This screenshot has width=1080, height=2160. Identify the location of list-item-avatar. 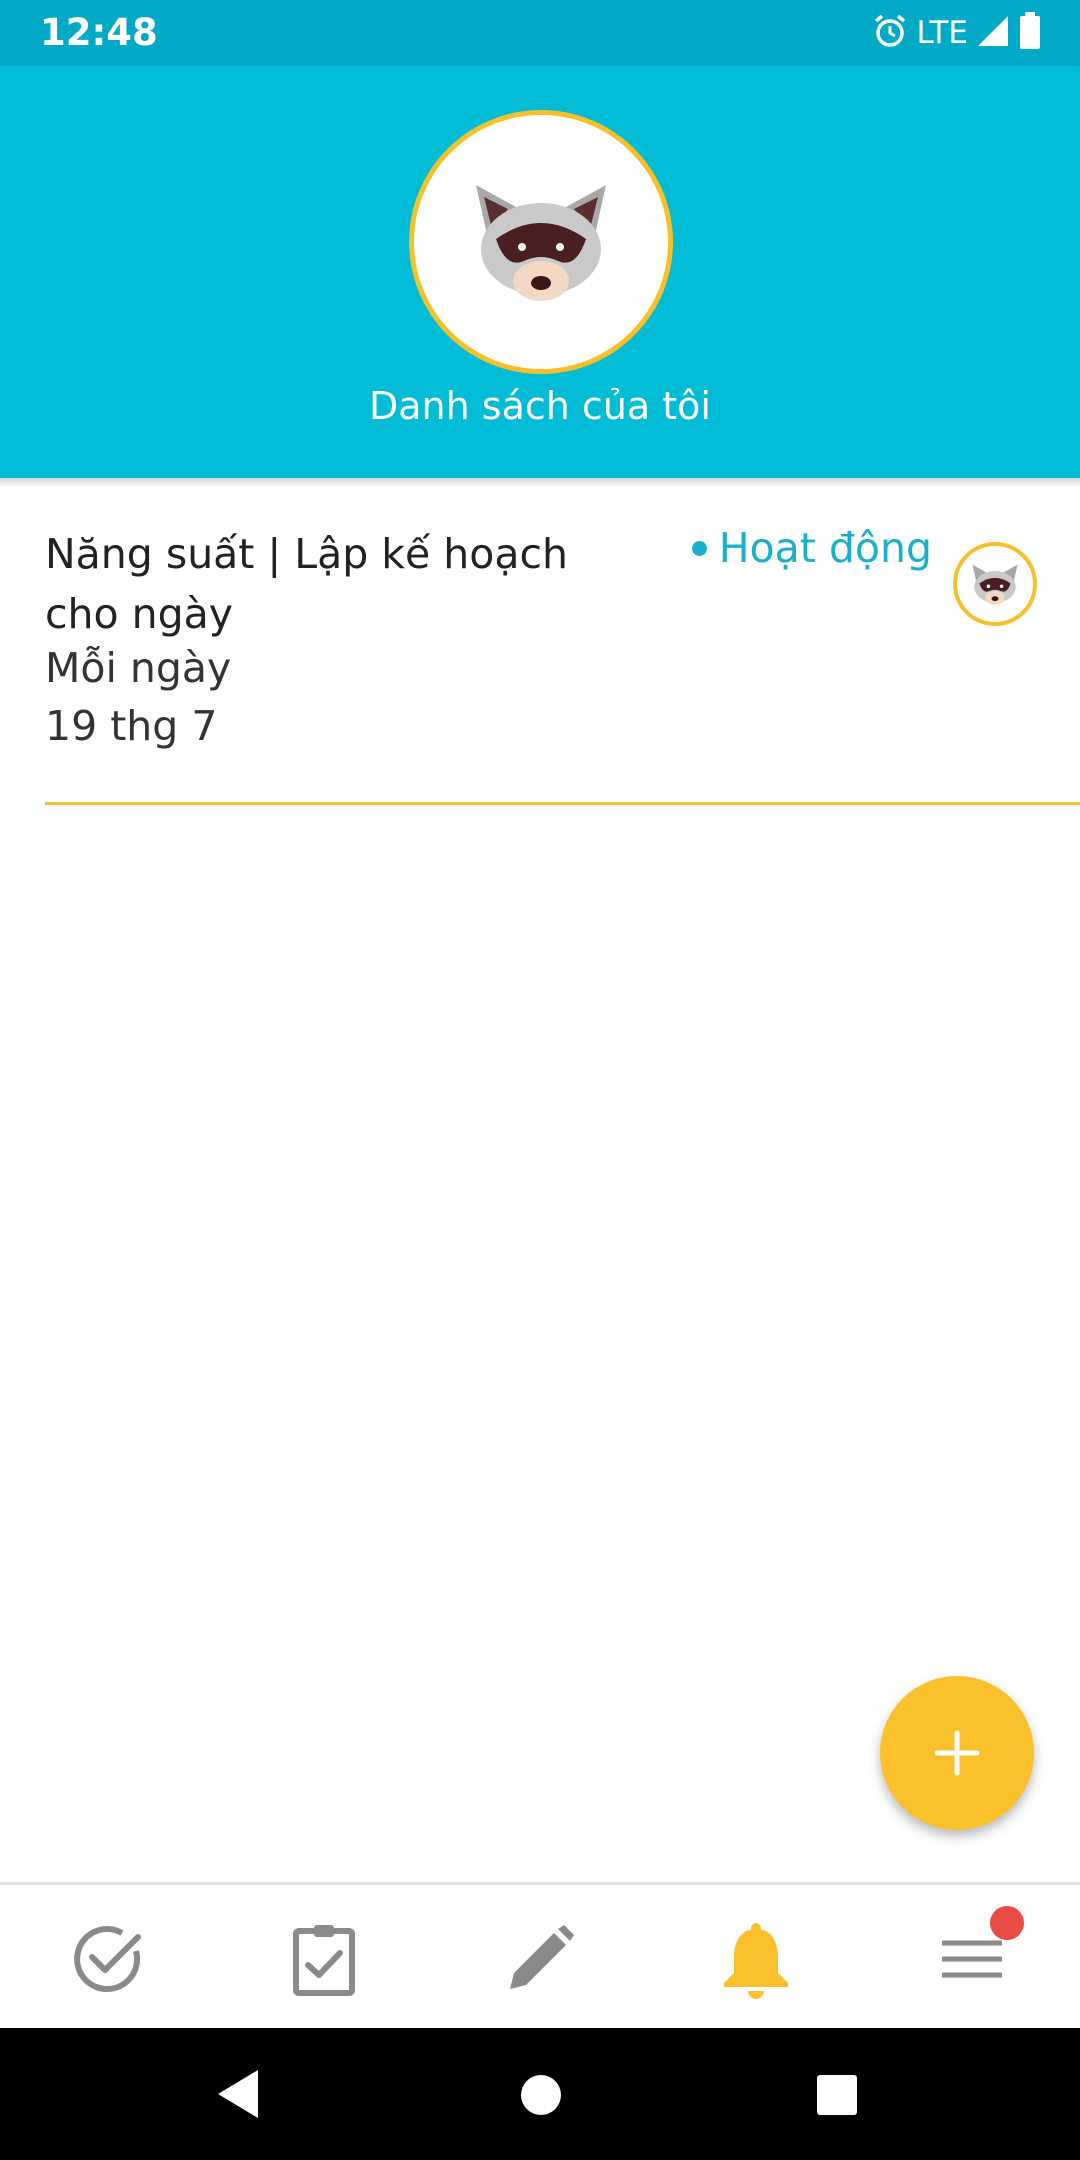
(995, 584).